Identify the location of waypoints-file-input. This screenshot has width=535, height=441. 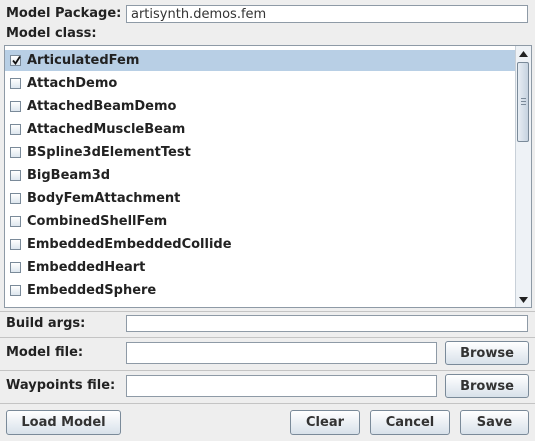
(281, 386).